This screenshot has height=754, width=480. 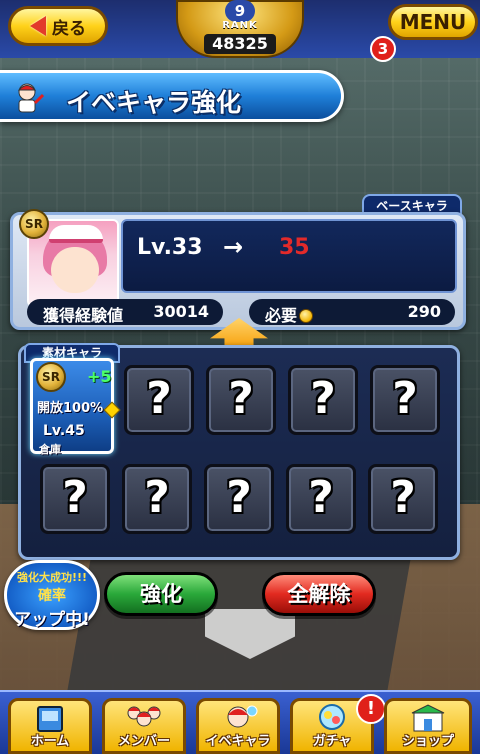 I want to click on player-icon, so click(x=30, y=98).